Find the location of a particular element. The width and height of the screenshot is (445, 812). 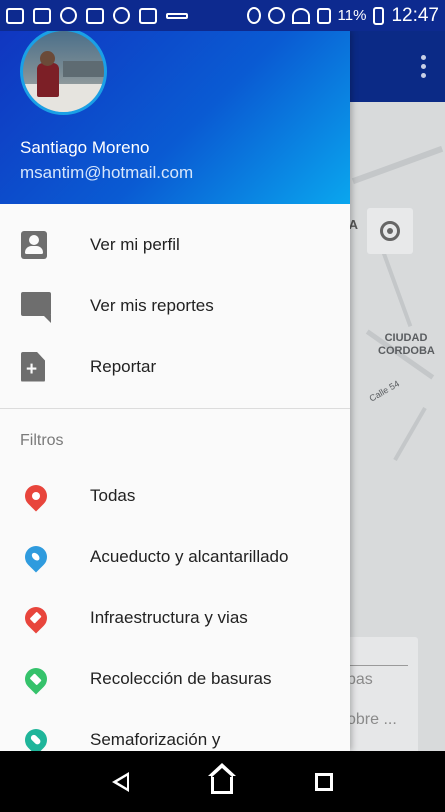

avatar is located at coordinates (63, 73).